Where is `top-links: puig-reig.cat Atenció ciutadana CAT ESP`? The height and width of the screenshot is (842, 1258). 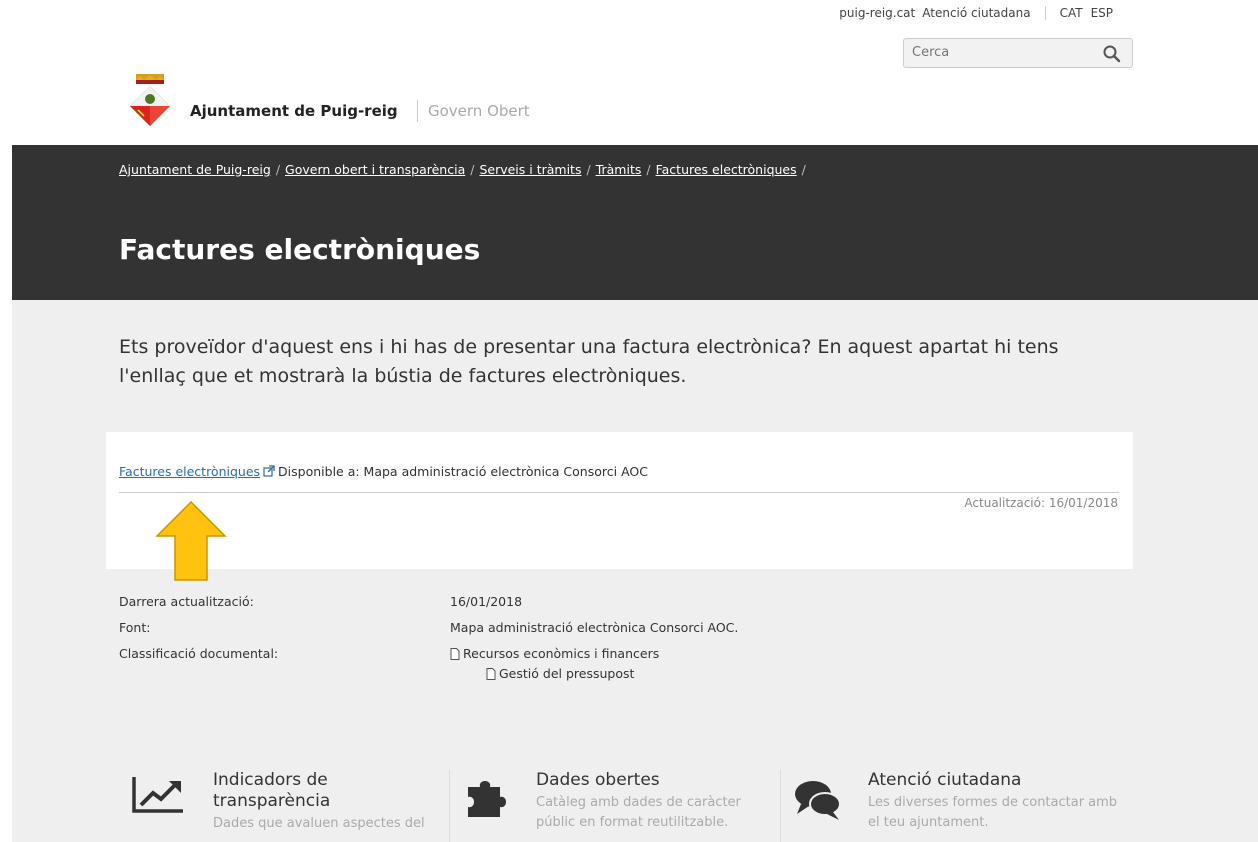 top-links: puig-reig.cat Atenció ciutadana CAT ESP is located at coordinates (976, 13).